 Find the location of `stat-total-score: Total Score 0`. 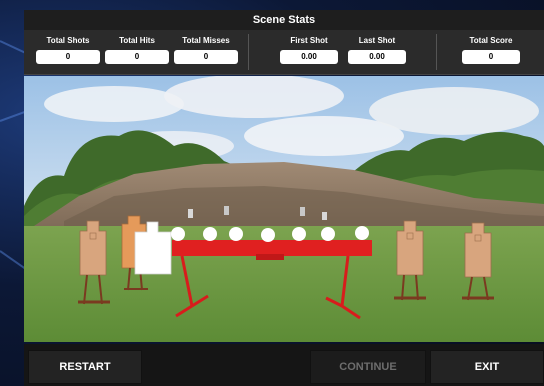

stat-total-score: Total Score 0 is located at coordinates (491, 49).